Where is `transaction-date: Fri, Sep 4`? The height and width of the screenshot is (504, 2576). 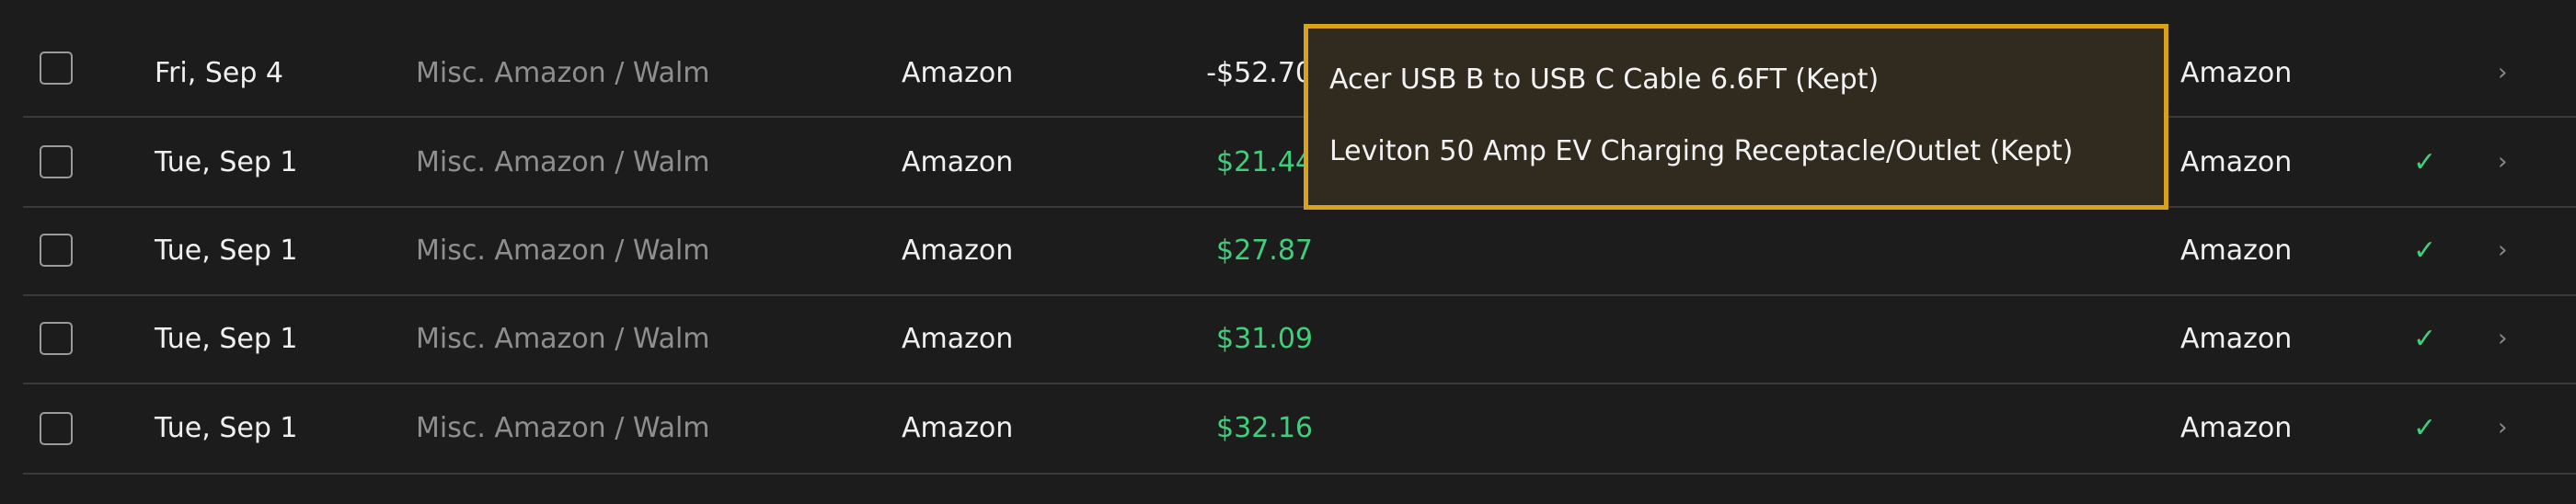 transaction-date: Fri, Sep 4 is located at coordinates (219, 72).